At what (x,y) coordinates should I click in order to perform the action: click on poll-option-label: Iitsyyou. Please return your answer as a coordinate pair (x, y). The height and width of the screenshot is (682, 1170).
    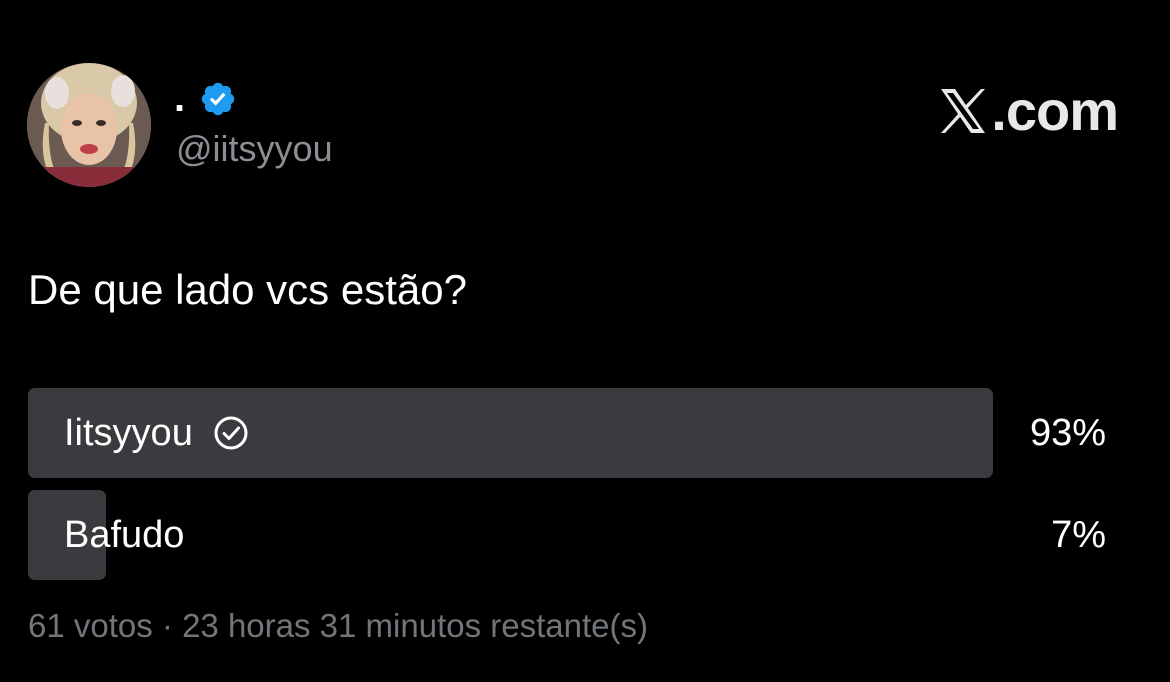
    Looking at the image, I should click on (128, 432).